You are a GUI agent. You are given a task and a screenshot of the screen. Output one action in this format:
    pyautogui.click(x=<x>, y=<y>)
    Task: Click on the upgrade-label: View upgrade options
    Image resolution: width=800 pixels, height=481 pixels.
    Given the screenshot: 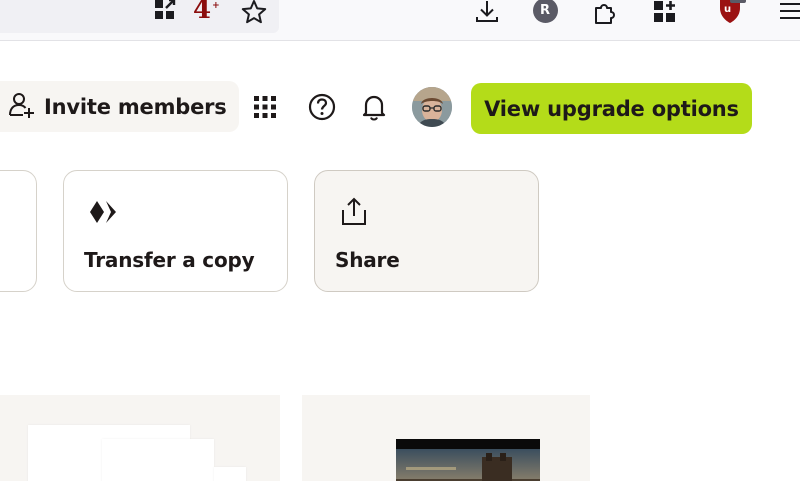 What is the action you would take?
    pyautogui.click(x=611, y=108)
    